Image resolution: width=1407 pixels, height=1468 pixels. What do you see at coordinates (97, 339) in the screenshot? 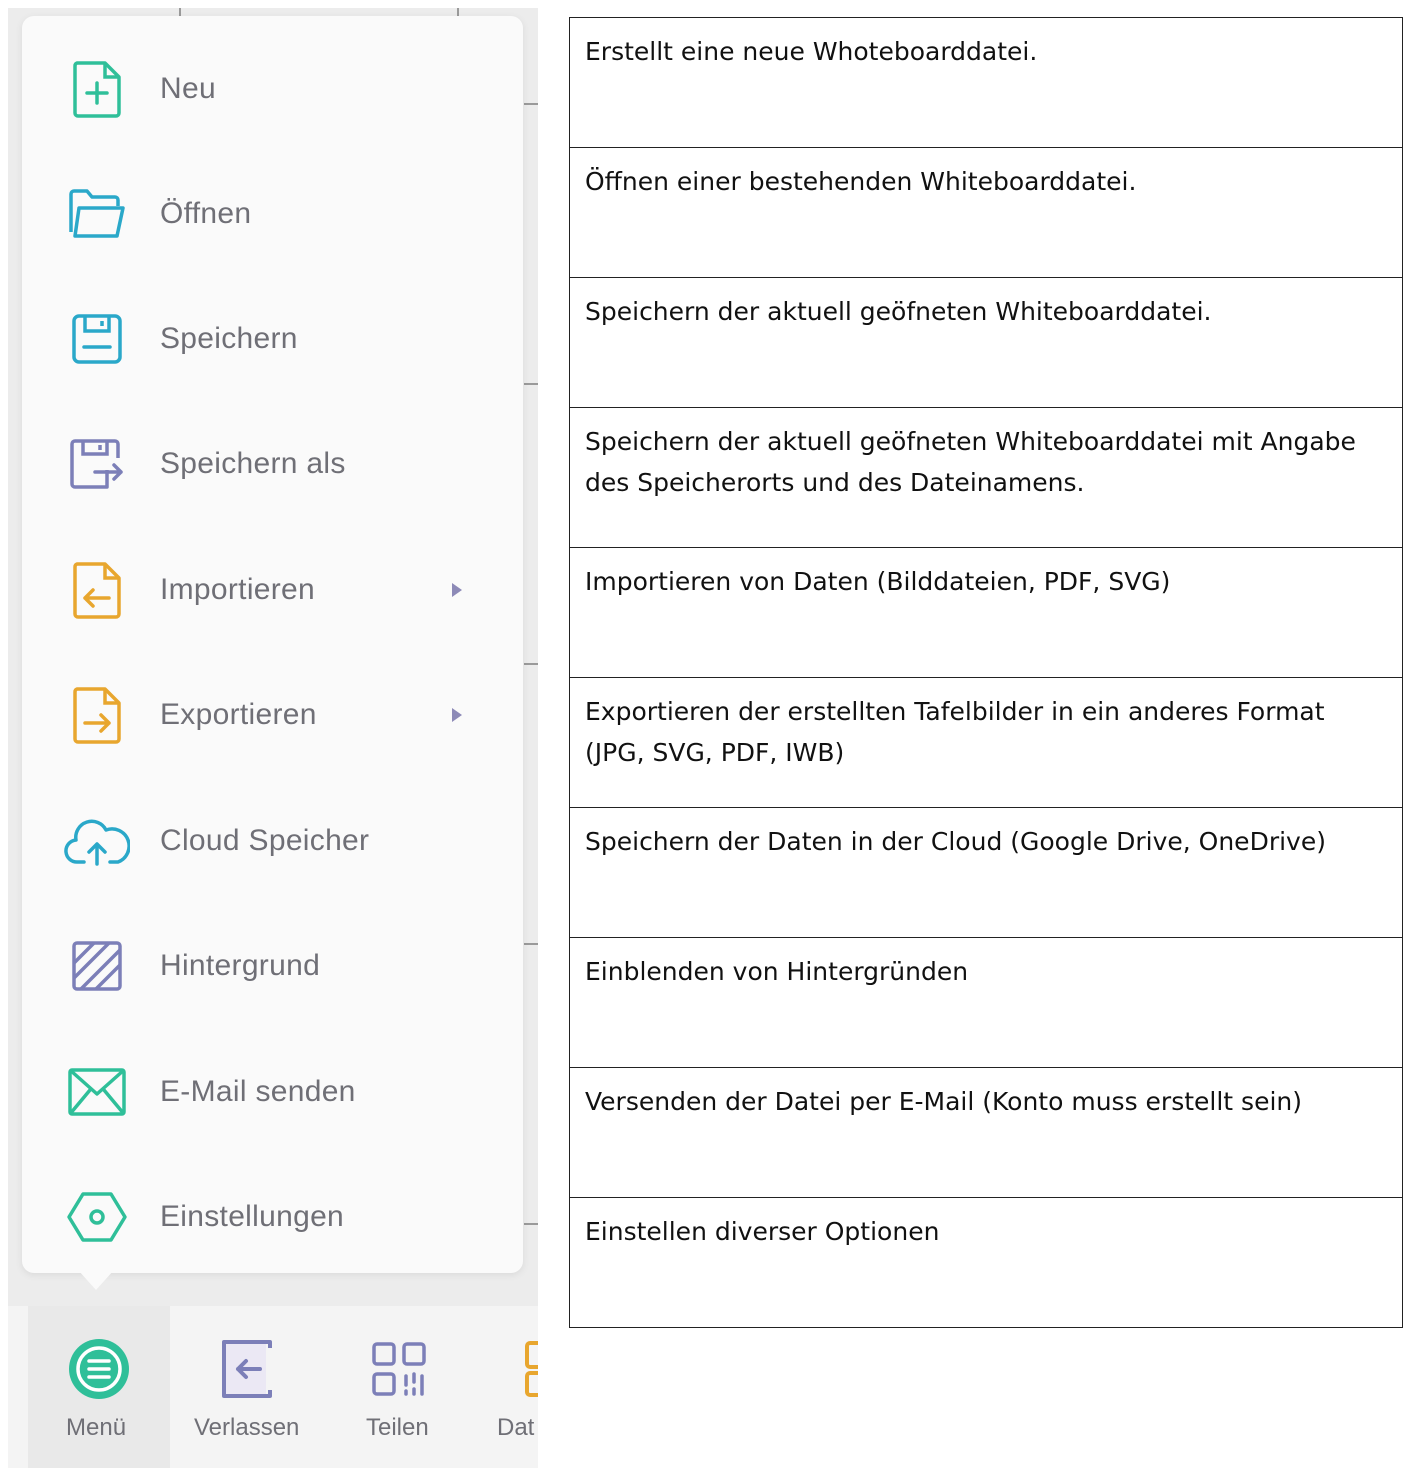
I see `save-icon` at bounding box center [97, 339].